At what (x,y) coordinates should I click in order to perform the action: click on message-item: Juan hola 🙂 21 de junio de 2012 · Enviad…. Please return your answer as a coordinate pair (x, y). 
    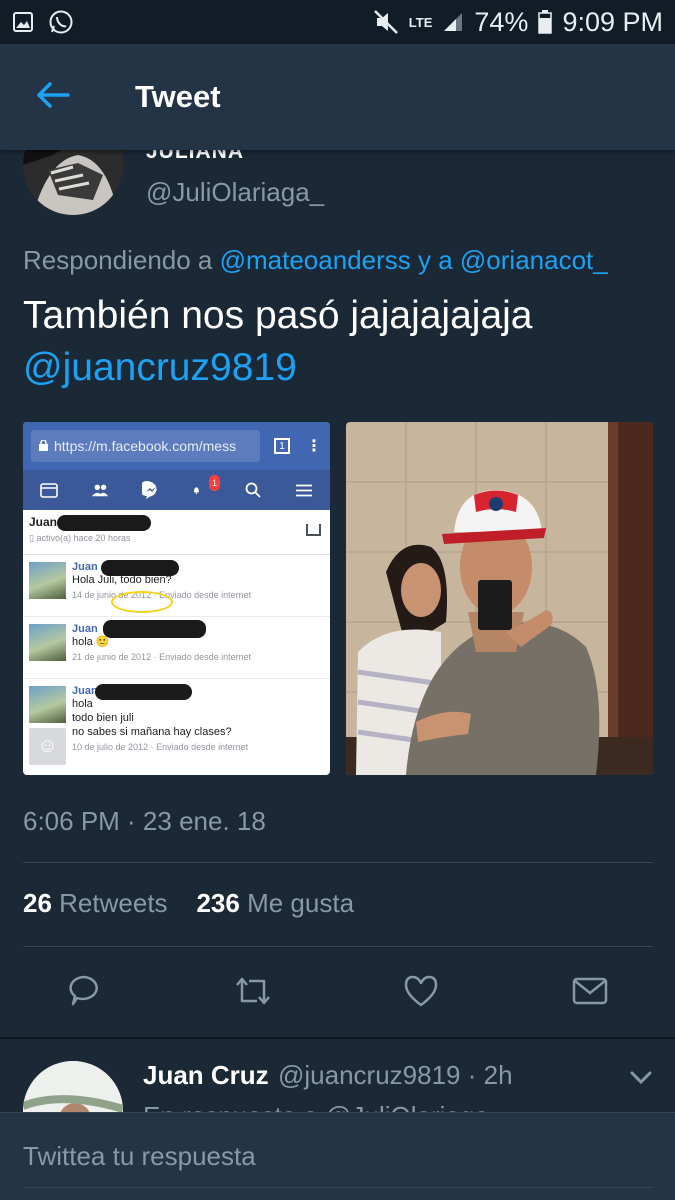
    Looking at the image, I should click on (176, 648).